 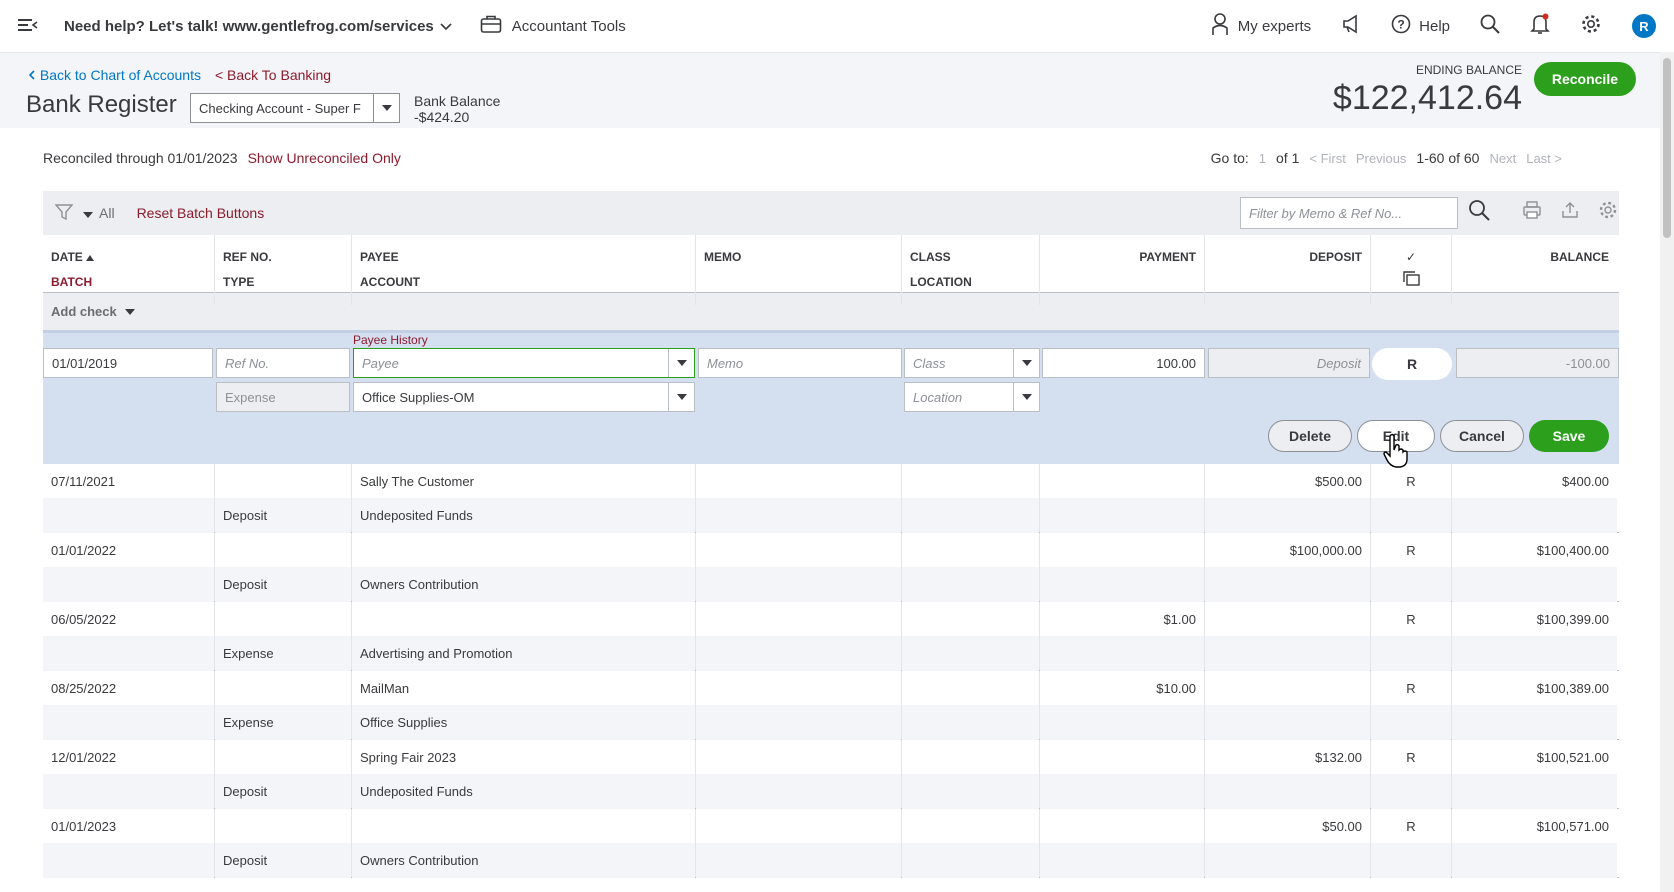 I want to click on location-input: Location, so click(x=972, y=397).